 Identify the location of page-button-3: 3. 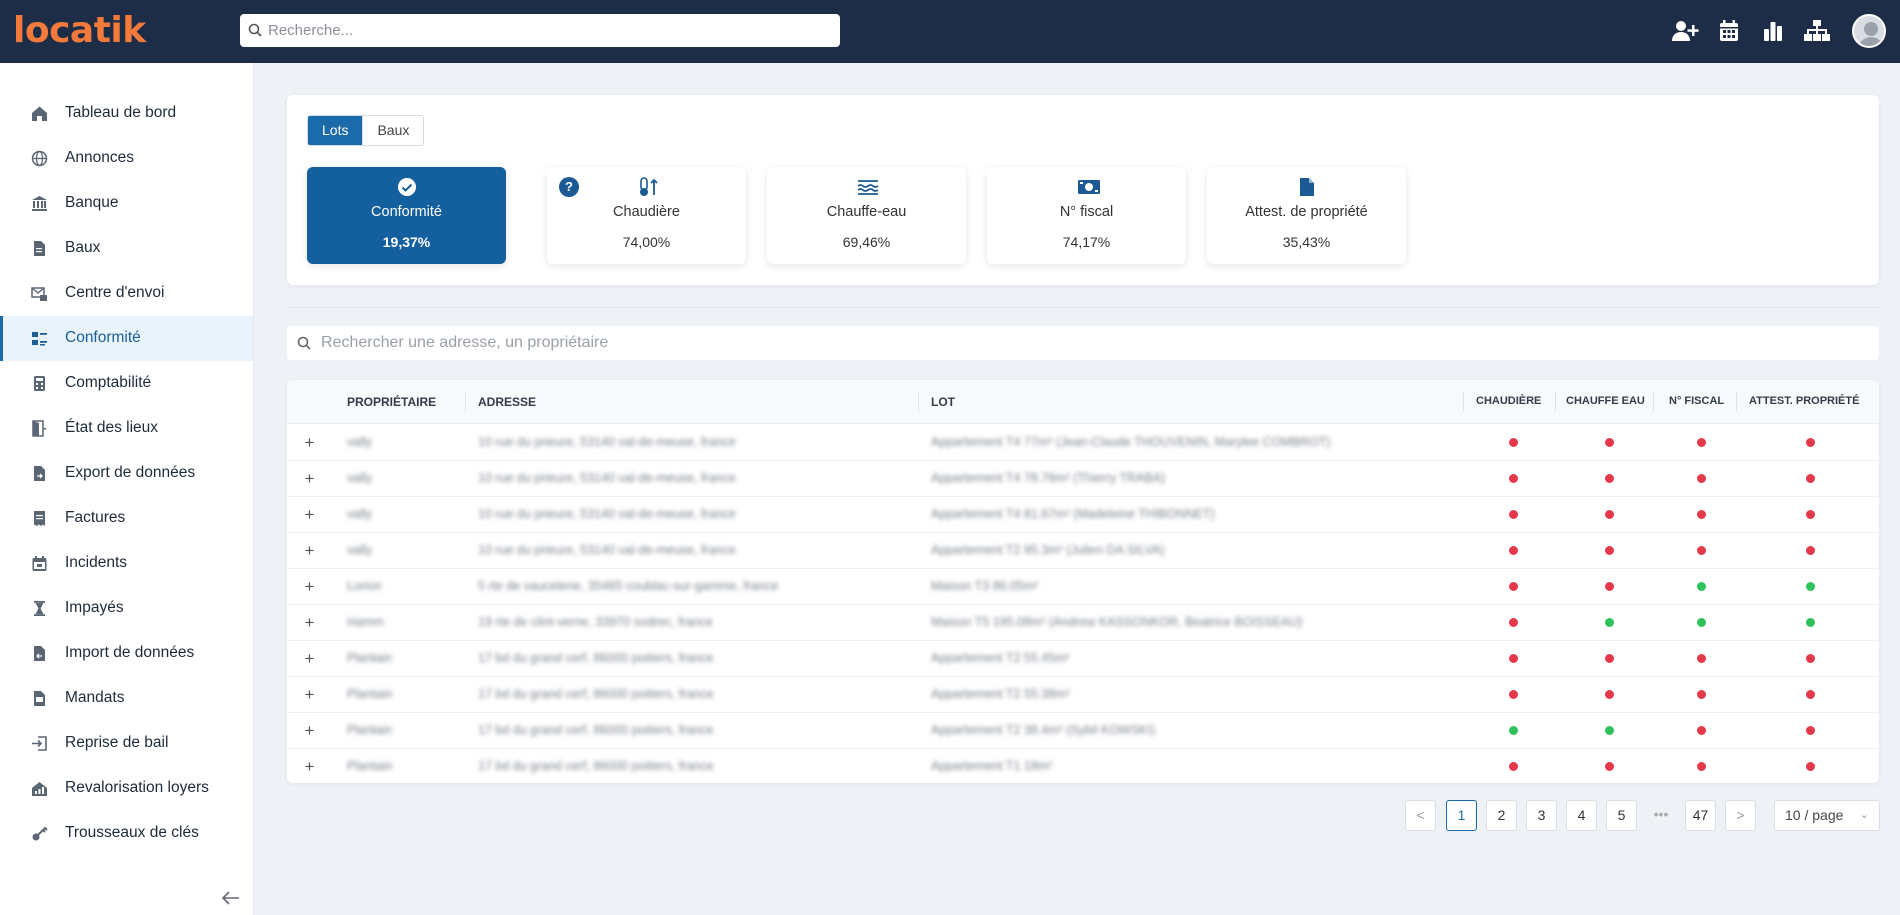
(1541, 815).